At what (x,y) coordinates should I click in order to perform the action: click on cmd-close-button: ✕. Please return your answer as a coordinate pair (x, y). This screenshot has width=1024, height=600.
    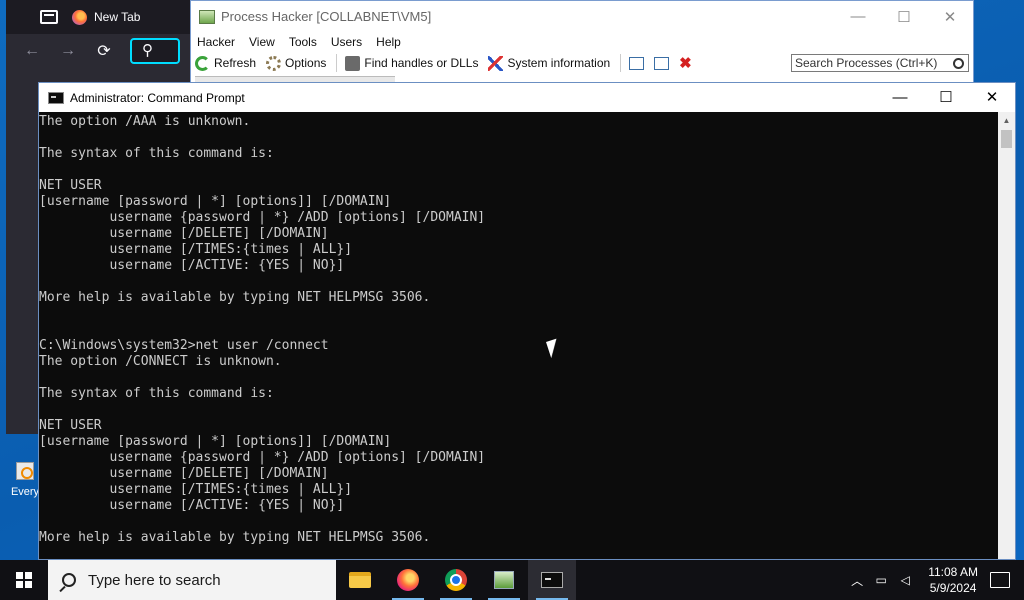
    Looking at the image, I should click on (992, 97).